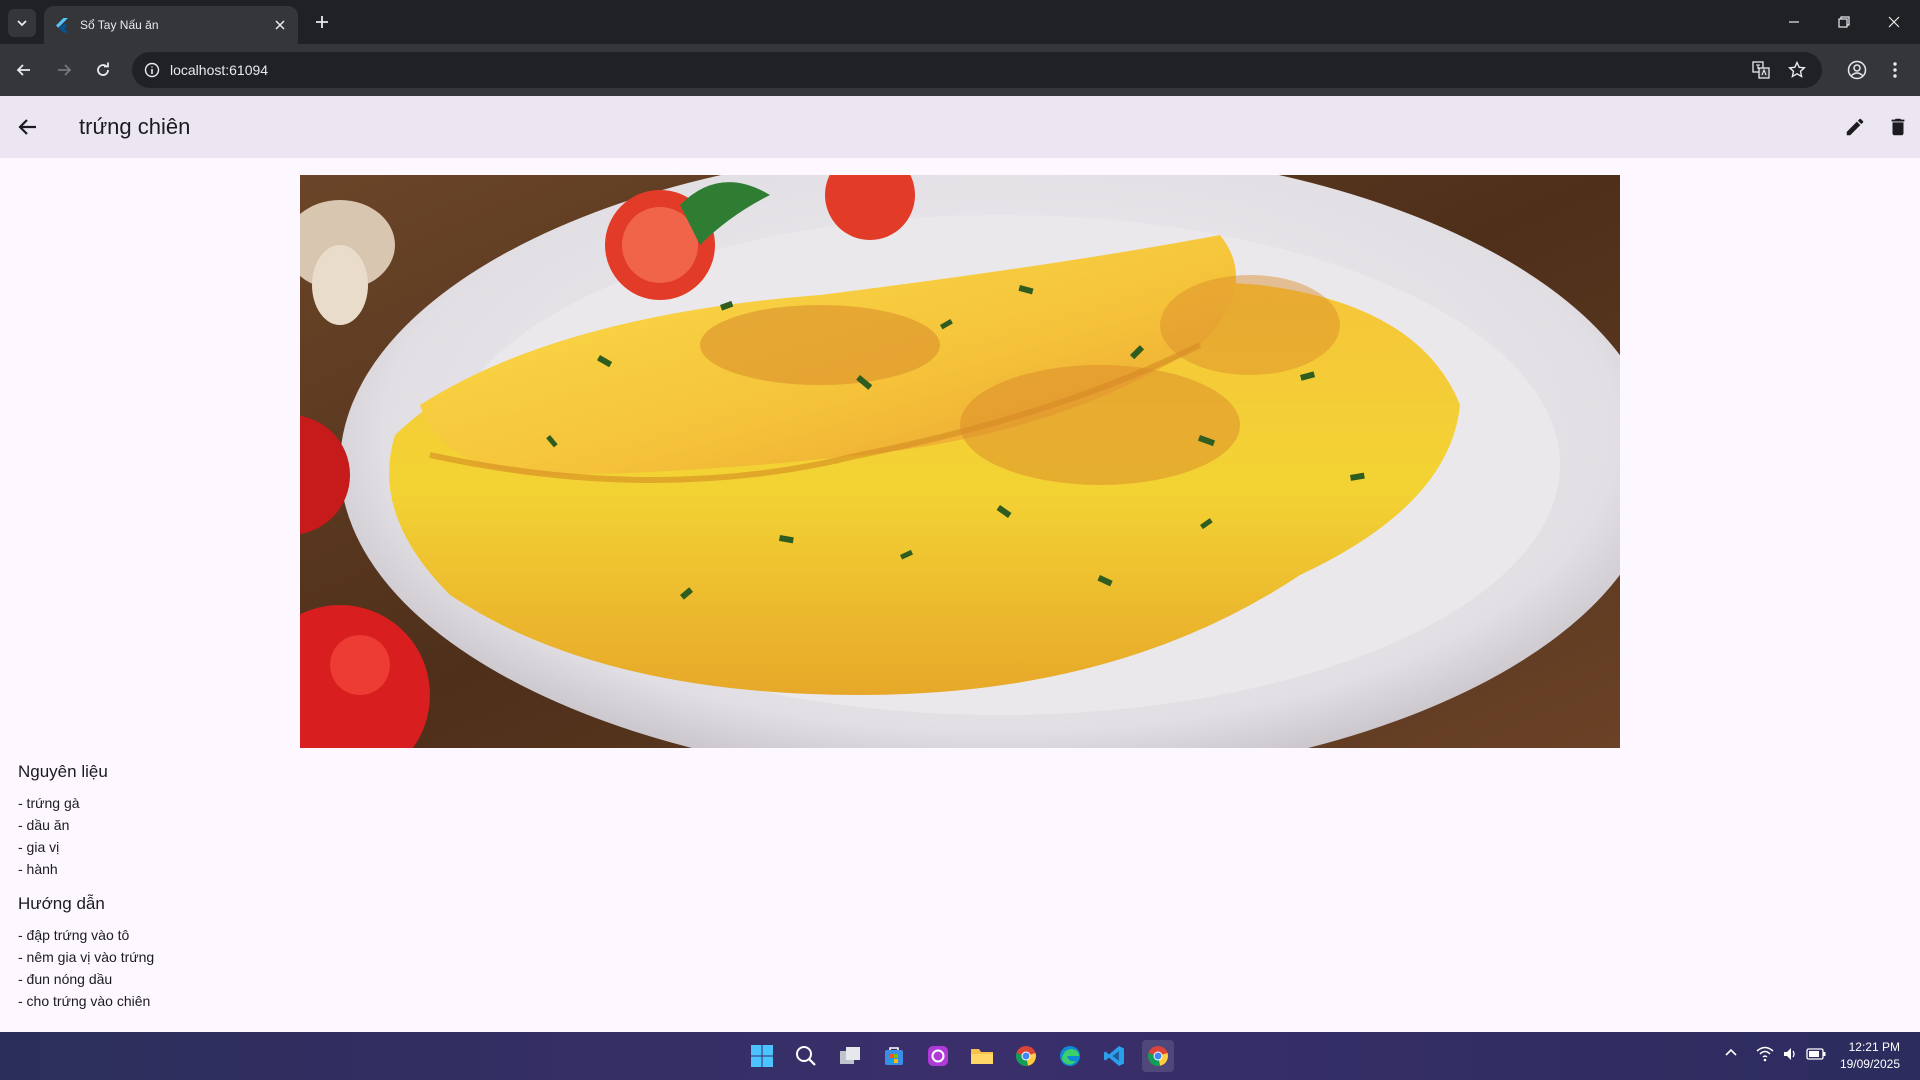  Describe the element at coordinates (1816, 1054) in the screenshot. I see `battery-icon` at that location.